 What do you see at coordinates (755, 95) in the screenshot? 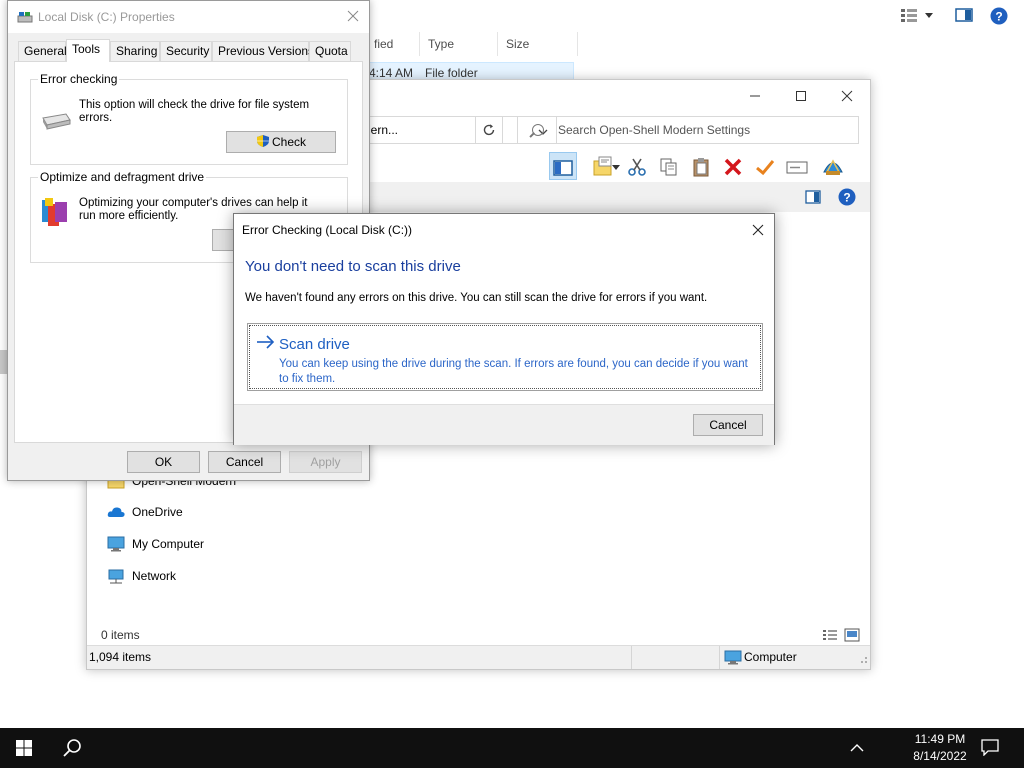
I see `minimize-button` at bounding box center [755, 95].